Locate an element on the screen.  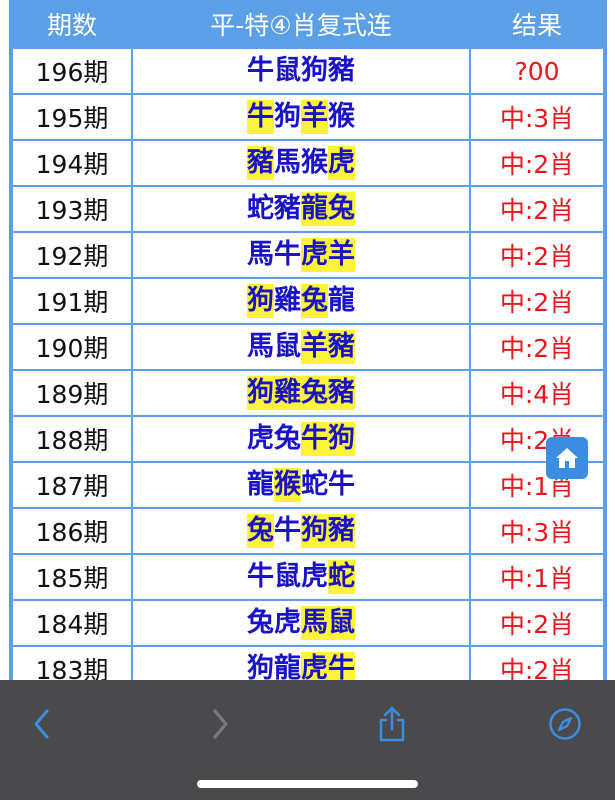
zodiac-cell: 蛇豬龍兔 is located at coordinates (301, 209).